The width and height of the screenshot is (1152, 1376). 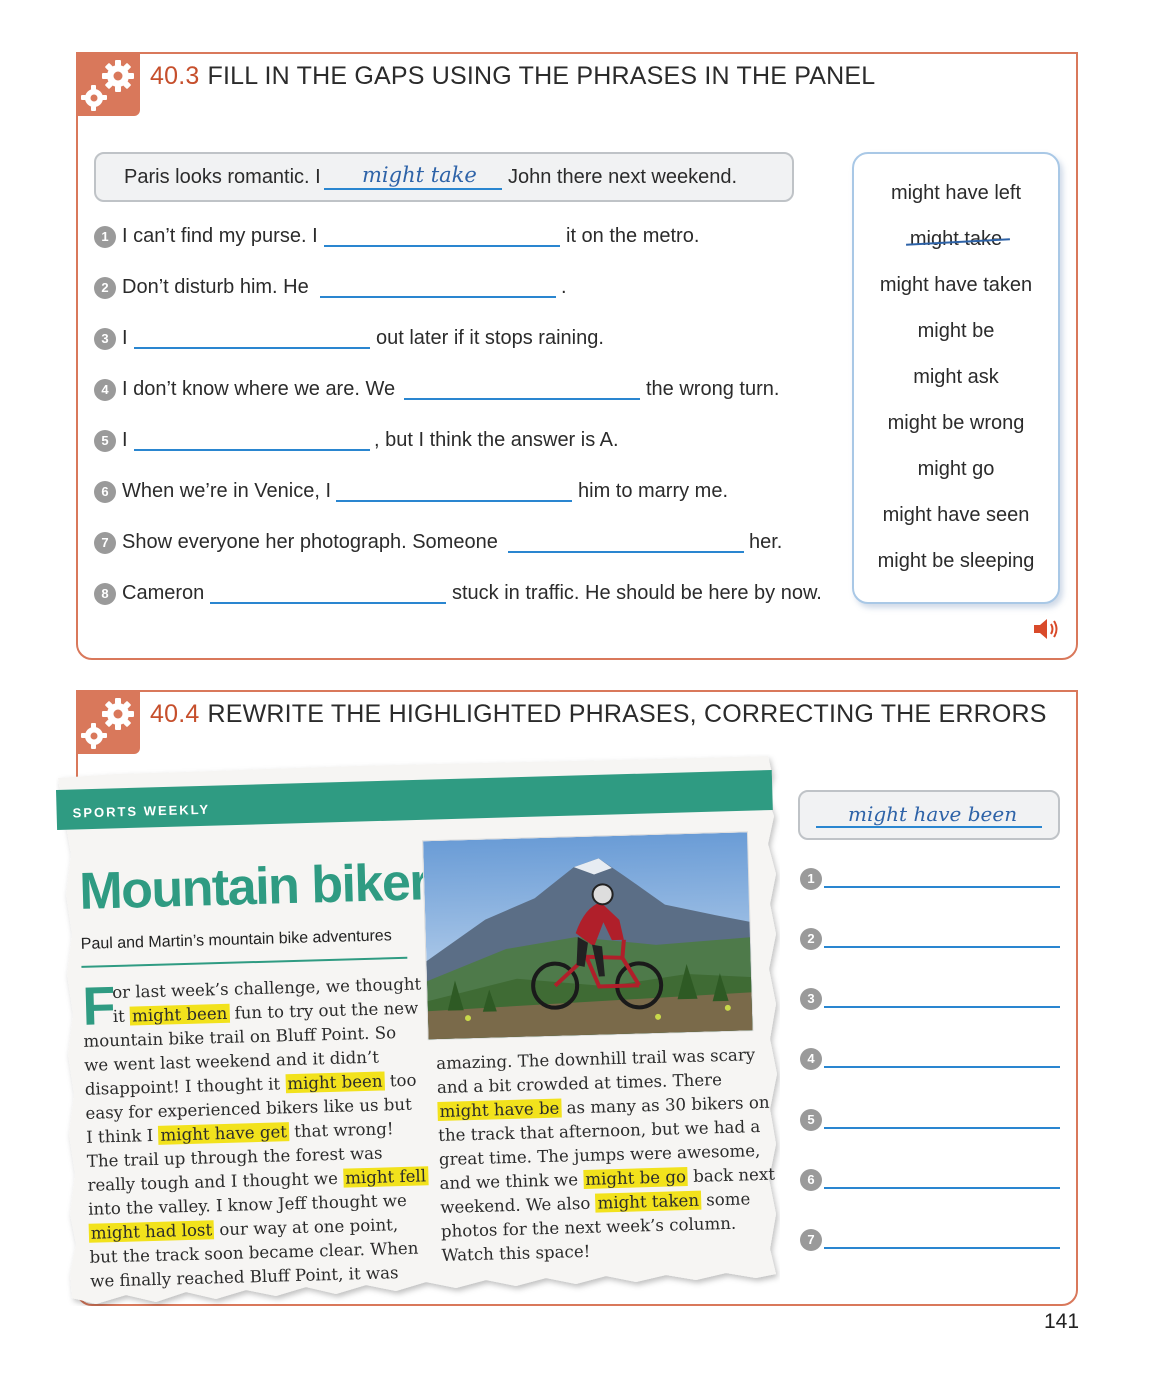 I want to click on question-5-after: , but I think the answer is A., so click(x=496, y=440).